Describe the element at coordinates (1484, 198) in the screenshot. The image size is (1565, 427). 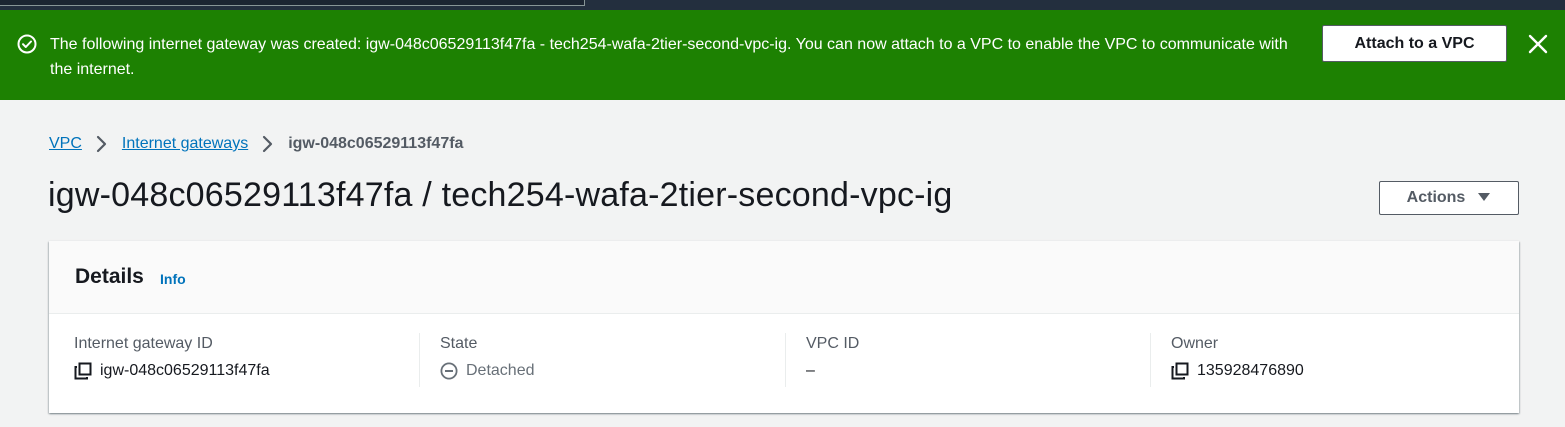
I see `caret-down-icon` at that location.